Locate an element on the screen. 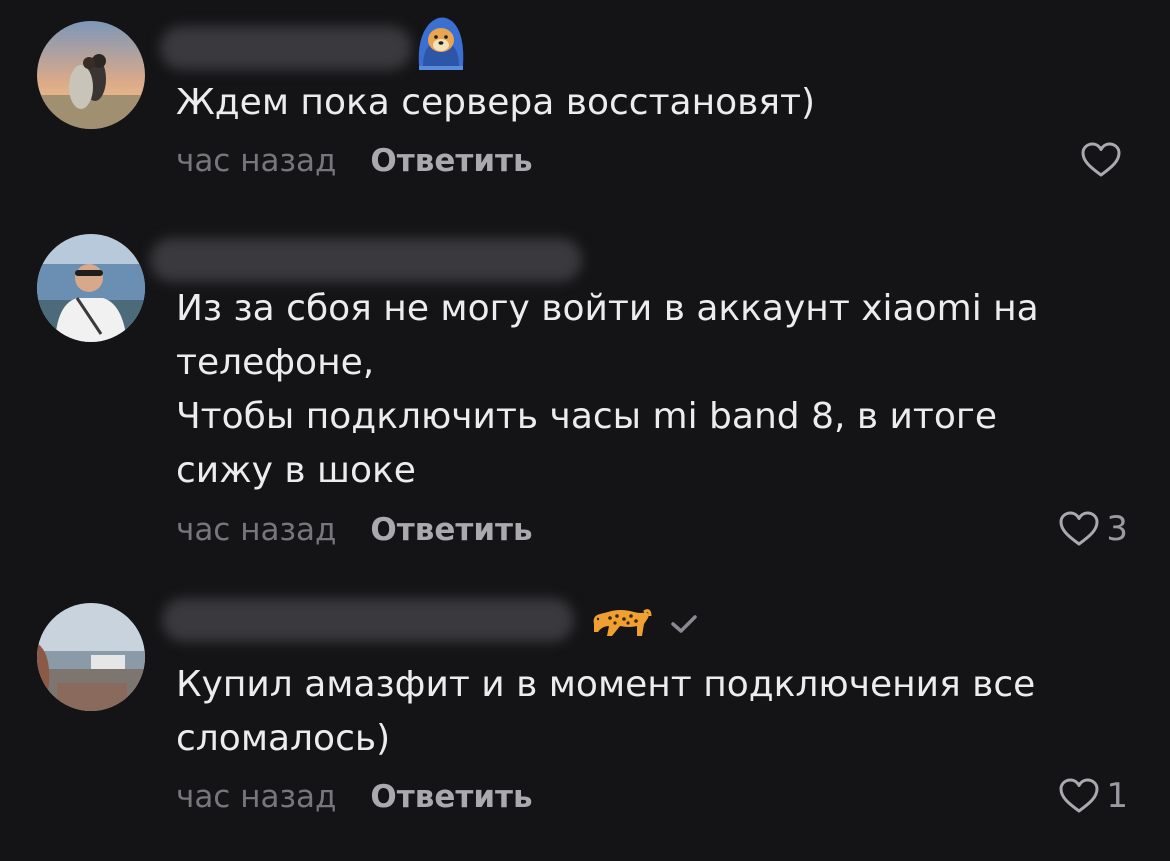  leopard-icon is located at coordinates (621, 624).